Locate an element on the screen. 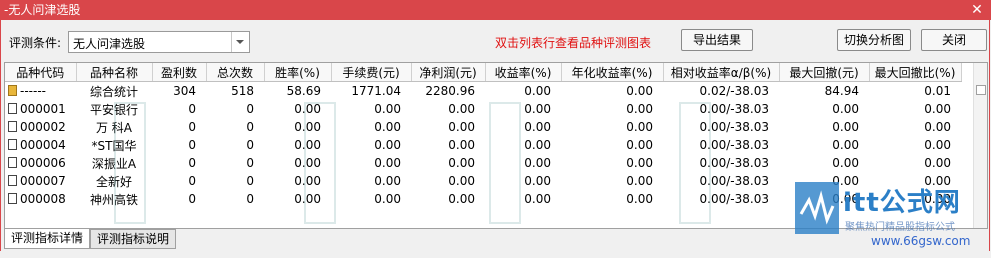 The height and width of the screenshot is (258, 991). cell-code: 000002 is located at coordinates (40, 127).